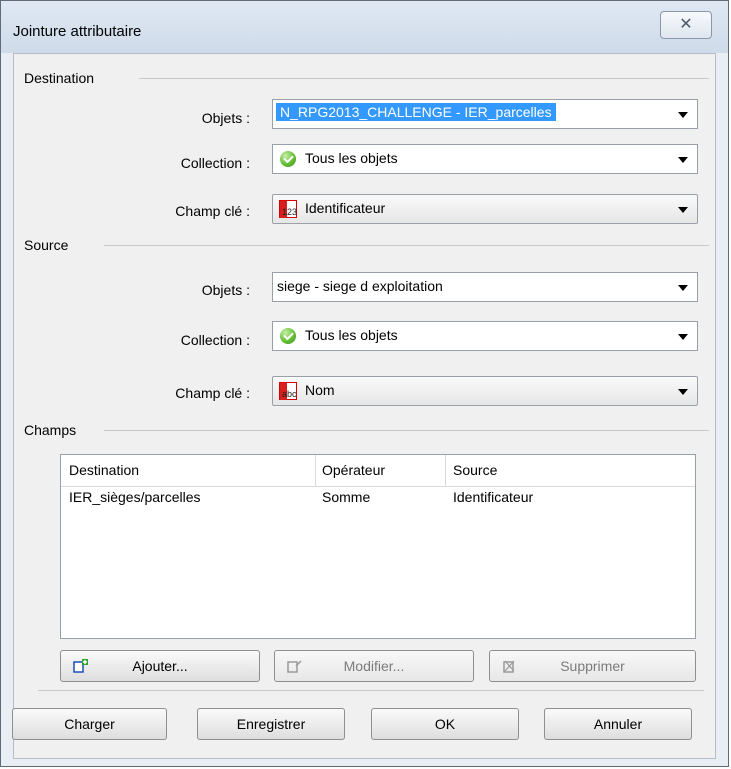 This screenshot has height=769, width=731. I want to click on source-section-label: Source, so click(49, 245).